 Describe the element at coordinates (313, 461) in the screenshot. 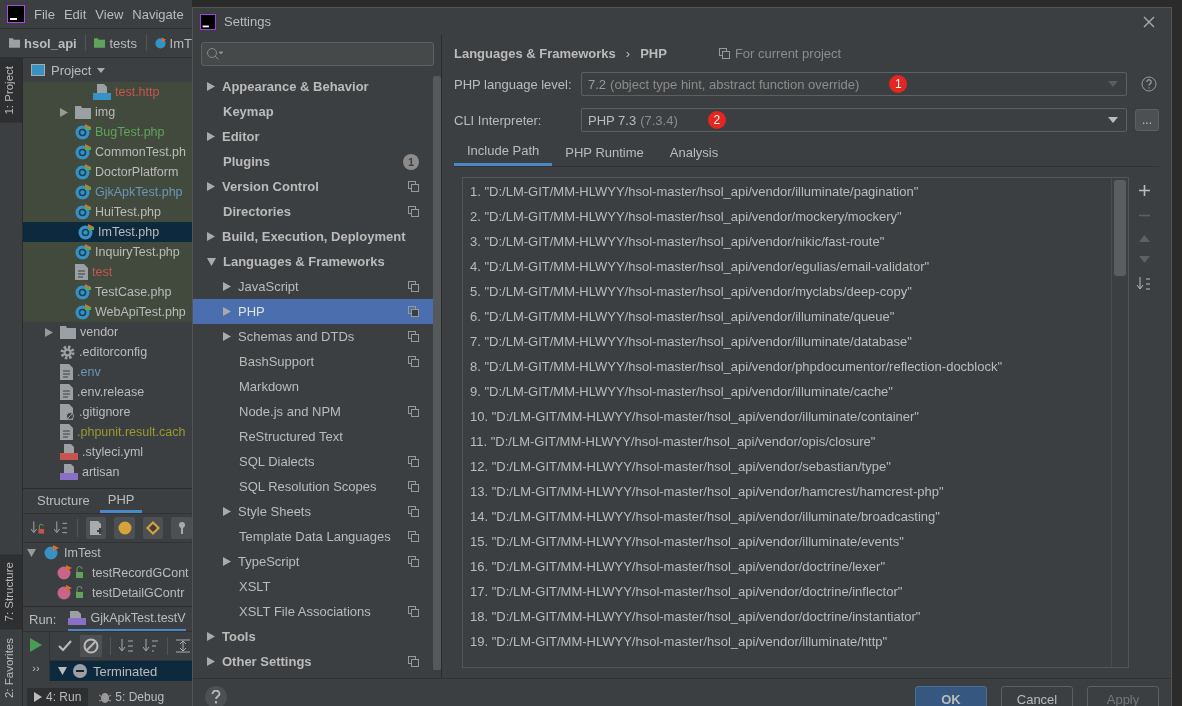

I see `settings-nav-item: SQL Dialects` at that location.